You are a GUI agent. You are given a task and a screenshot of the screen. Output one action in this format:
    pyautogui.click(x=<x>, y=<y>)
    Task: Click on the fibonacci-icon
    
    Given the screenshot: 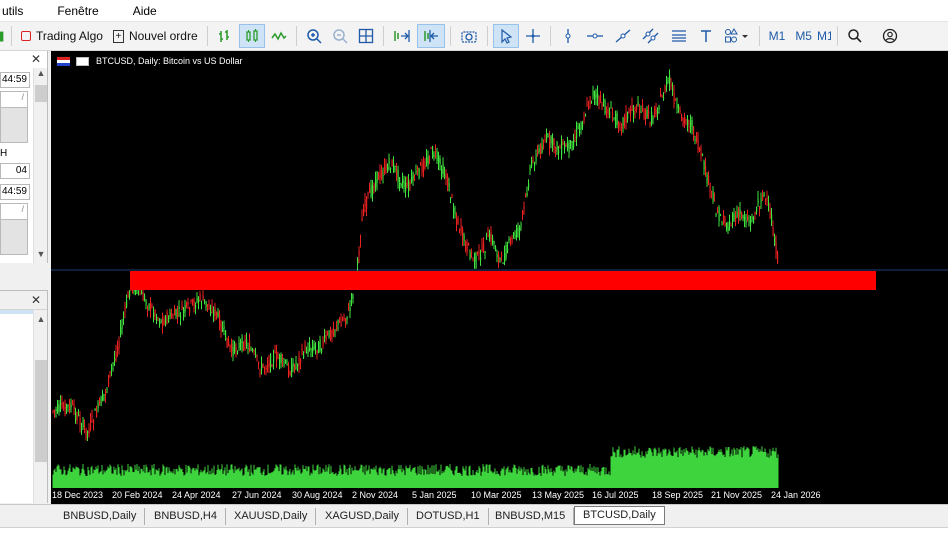 What is the action you would take?
    pyautogui.click(x=679, y=36)
    